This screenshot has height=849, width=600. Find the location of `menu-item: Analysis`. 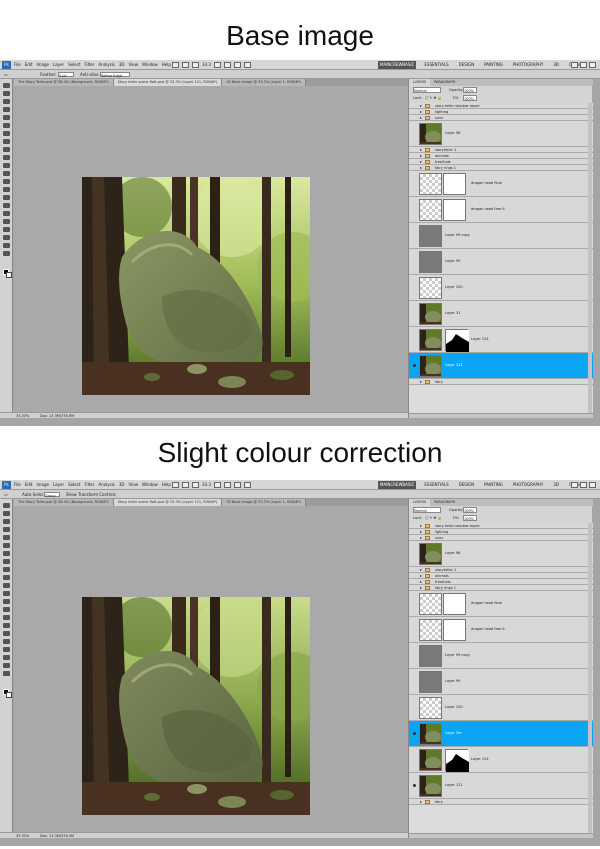

menu-item: Analysis is located at coordinates (106, 65).